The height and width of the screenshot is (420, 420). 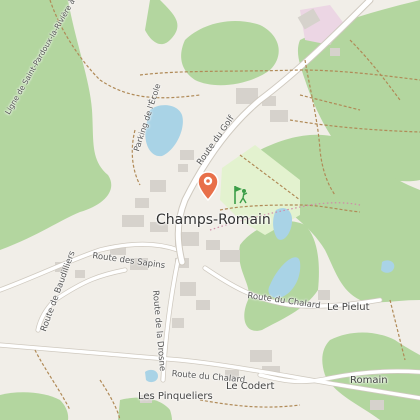 What do you see at coordinates (213, 220) in the screenshot?
I see `town-label: Champs-Romain` at bounding box center [213, 220].